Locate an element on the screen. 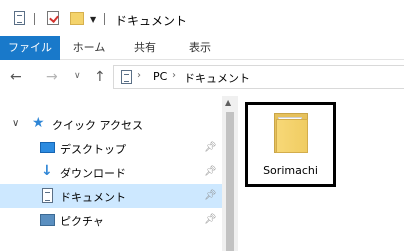 The height and width of the screenshot is (251, 404). nav-item-quick-access: ∨ ★ クイック アクセス is located at coordinates (112, 124).